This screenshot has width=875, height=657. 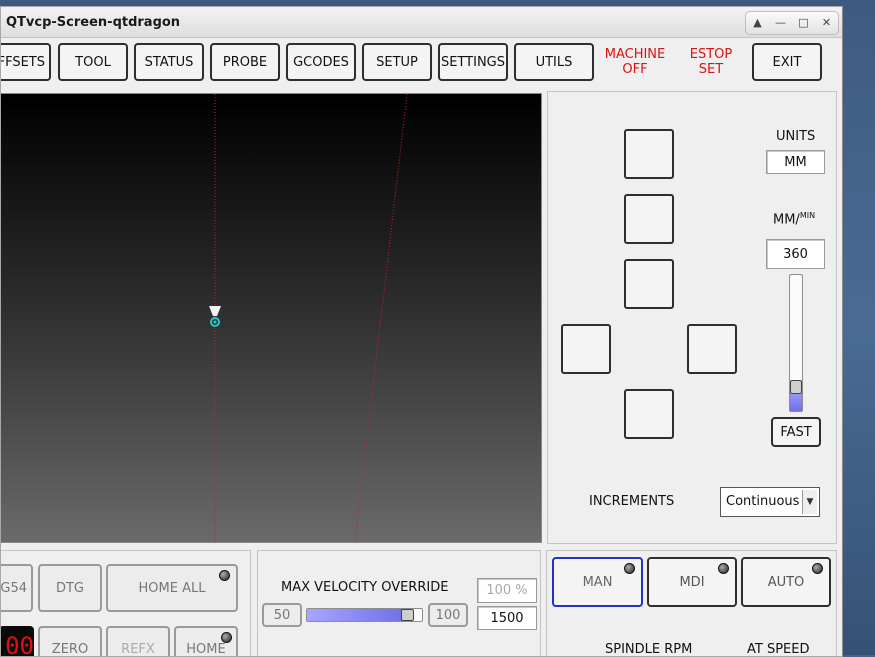 I want to click on units-value: MM, so click(x=795, y=162).